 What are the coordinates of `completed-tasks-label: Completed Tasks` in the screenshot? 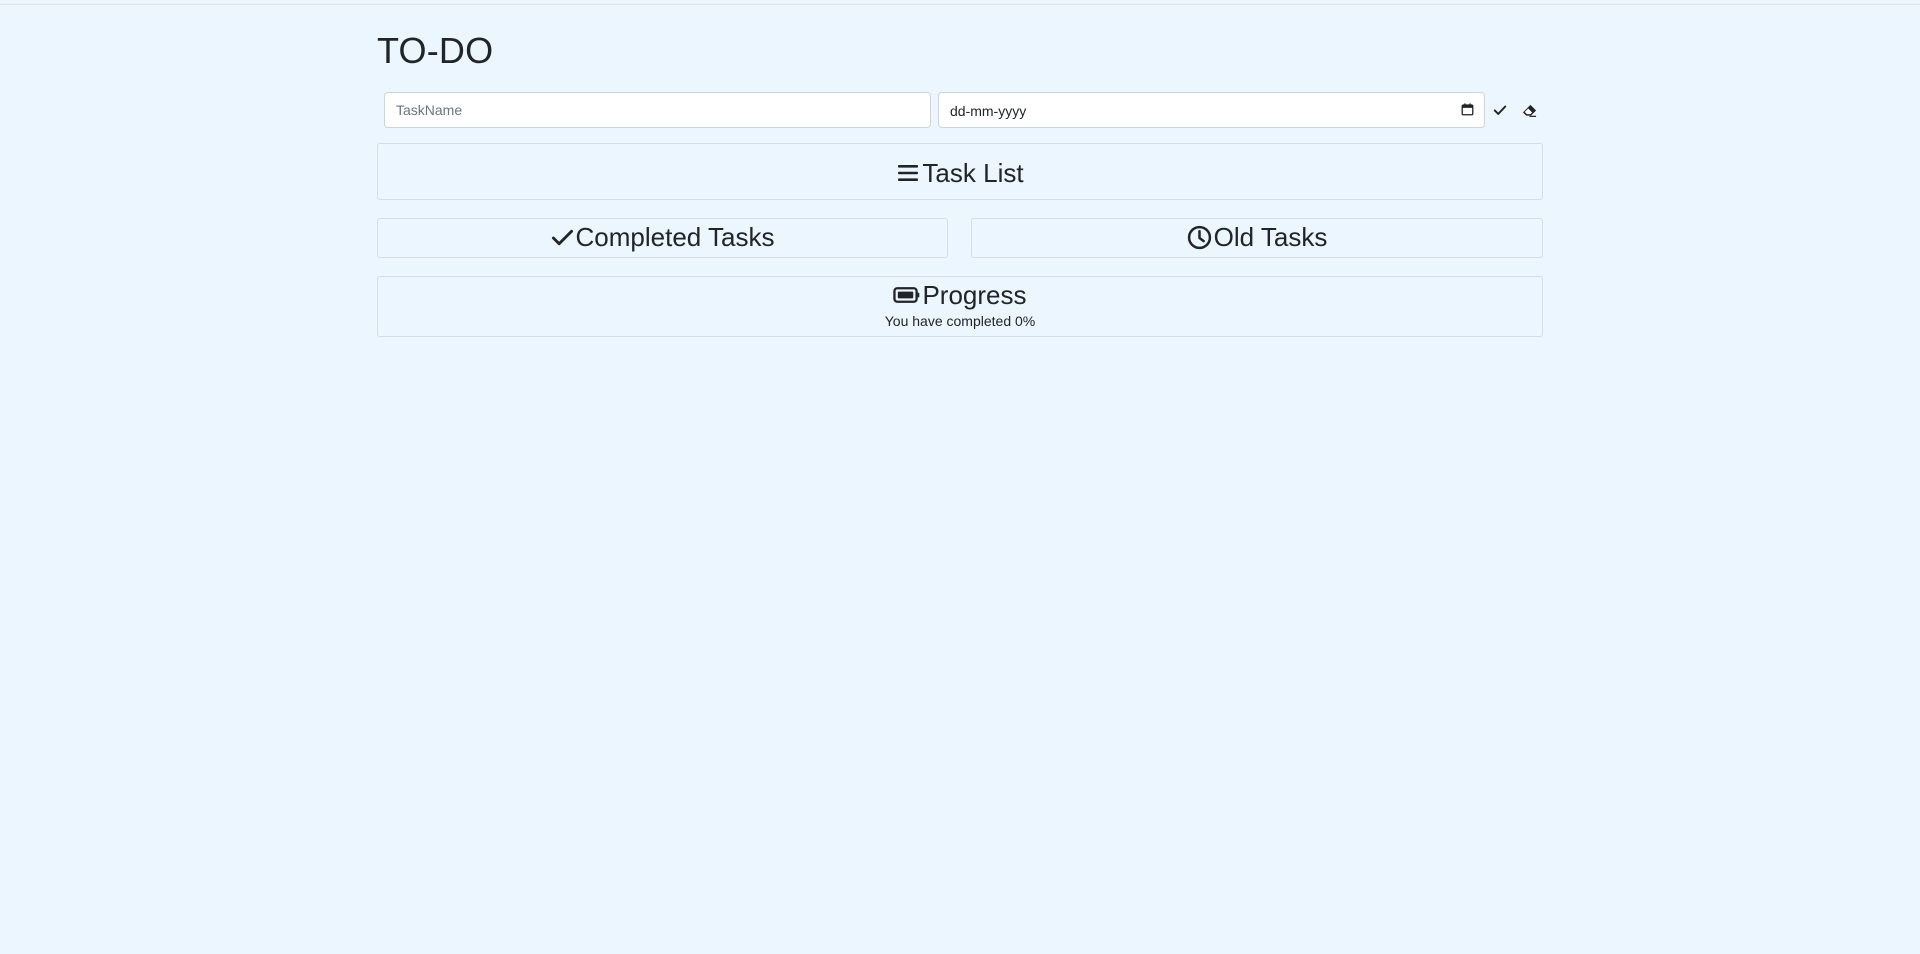 It's located at (675, 237).